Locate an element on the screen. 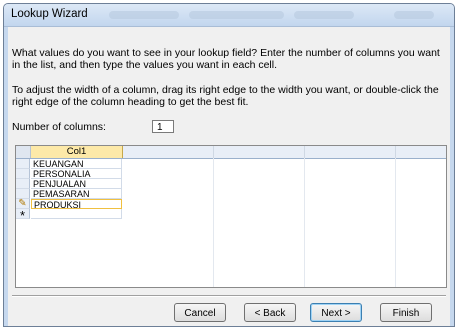 This screenshot has width=459, height=329. column-header-col1: Col1 is located at coordinates (77, 152).